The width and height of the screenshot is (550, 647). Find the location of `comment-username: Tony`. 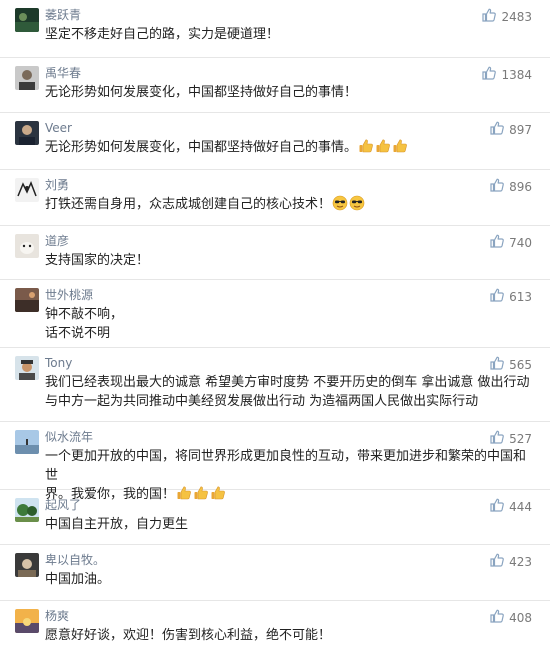

comment-username: Tony is located at coordinates (58, 363).